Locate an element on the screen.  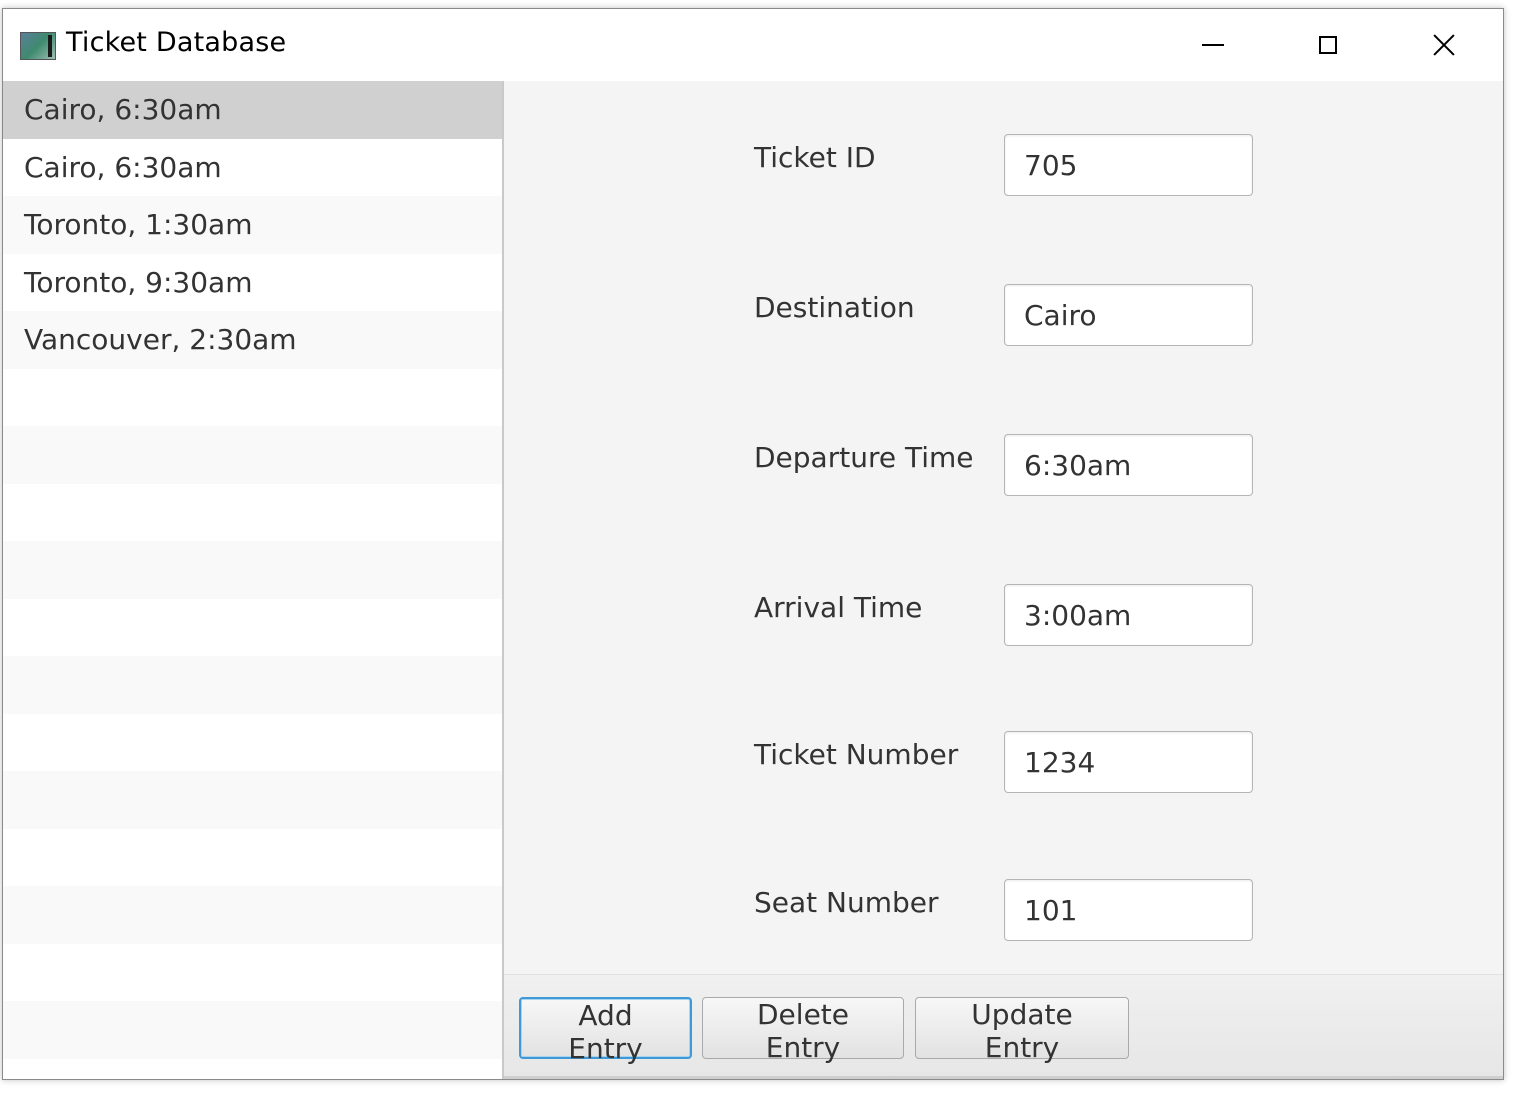
arrival-time-field is located at coordinates (1128, 615).